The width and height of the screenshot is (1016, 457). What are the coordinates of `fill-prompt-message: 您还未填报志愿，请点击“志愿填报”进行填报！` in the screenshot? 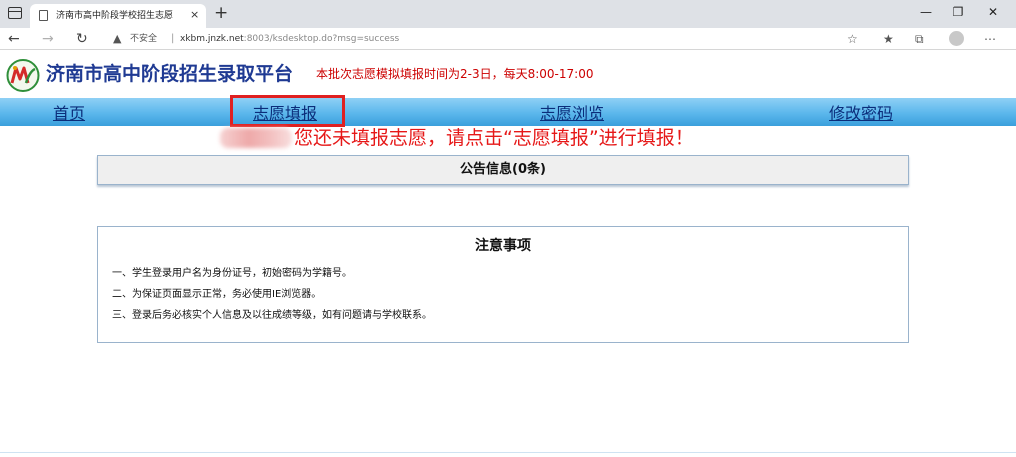 It's located at (494, 138).